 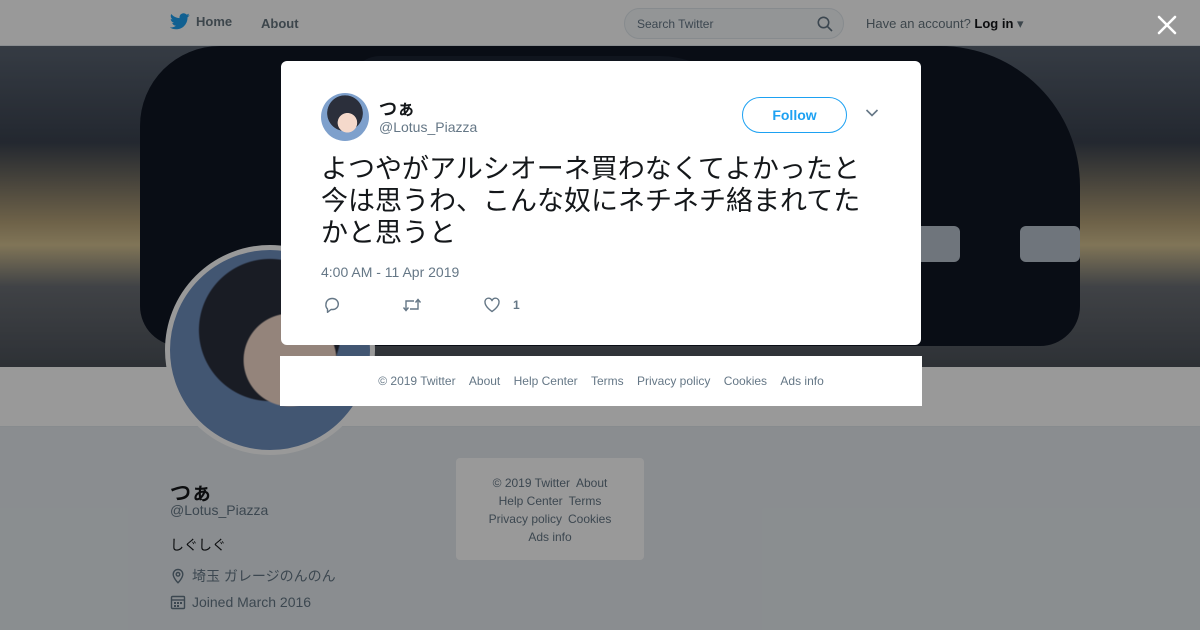 I want to click on tweet-timestamp: 4:00 AM - 11 Apr 2019, so click(x=390, y=272).